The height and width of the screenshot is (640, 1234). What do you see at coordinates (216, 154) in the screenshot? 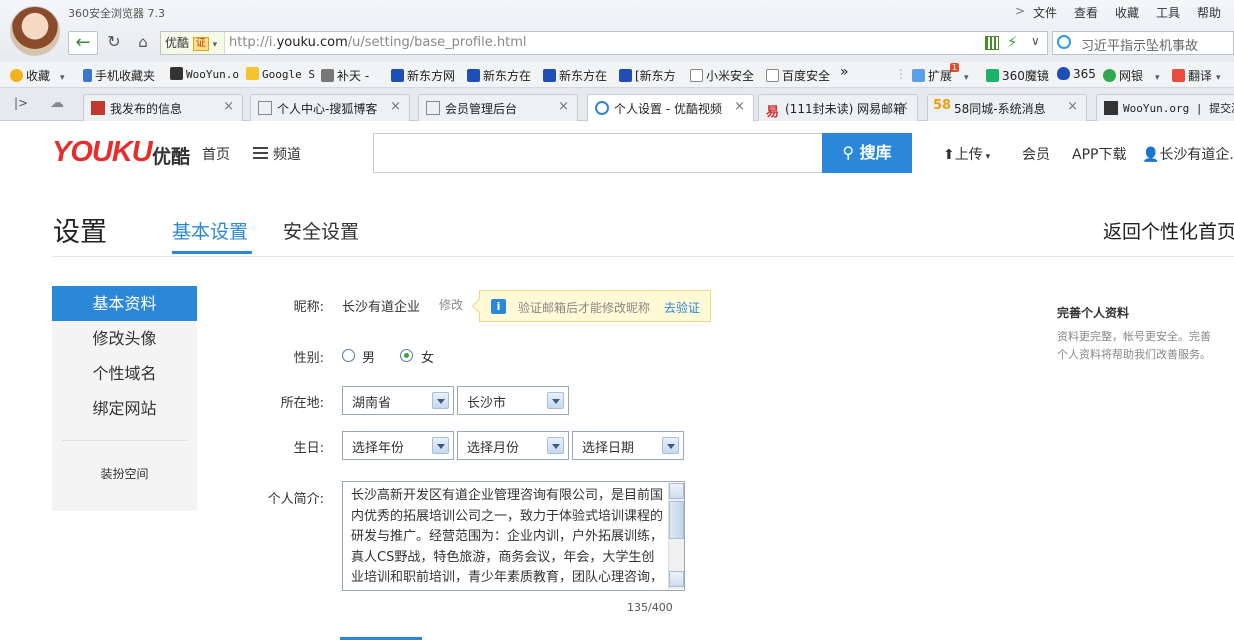
I see `nav-home: 首页` at bounding box center [216, 154].